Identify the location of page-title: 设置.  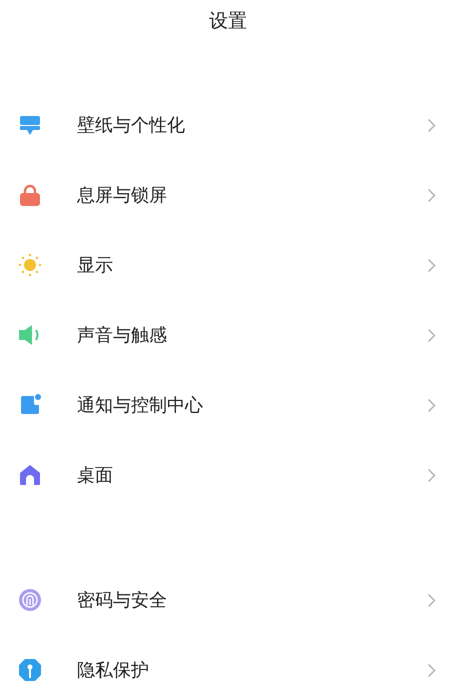
(228, 21).